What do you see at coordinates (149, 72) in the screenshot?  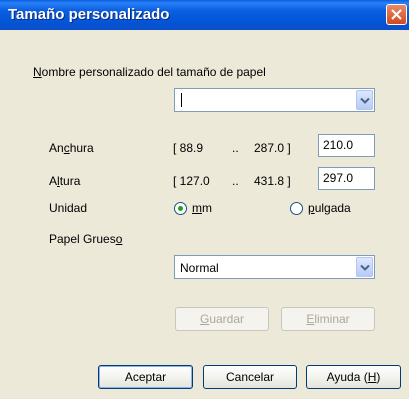 I see `custom-name-label: Nombre personalizado del tamaño de papel` at bounding box center [149, 72].